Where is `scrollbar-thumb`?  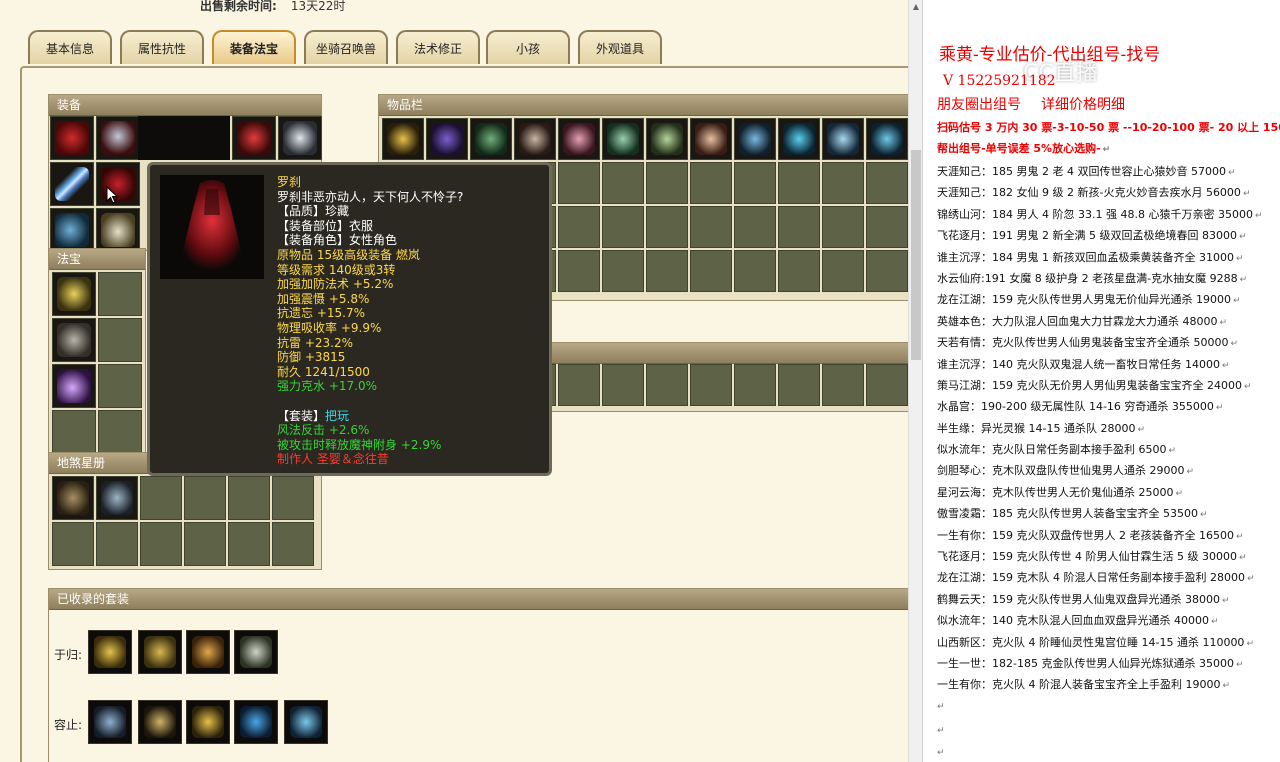
scrollbar-thumb is located at coordinates (916, 255).